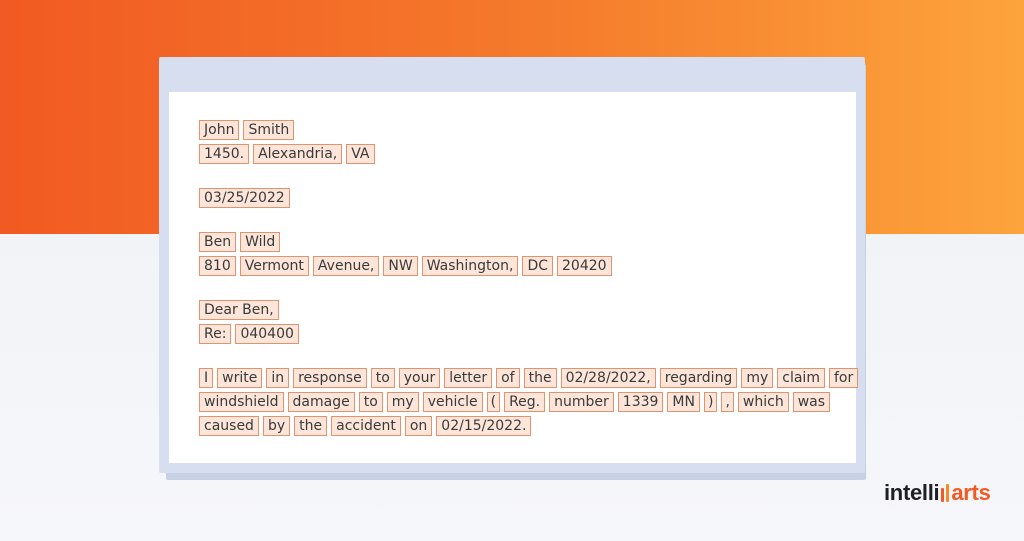 This screenshot has width=1024, height=541. Describe the element at coordinates (267, 334) in the screenshot. I see `word-token: 040400` at that location.